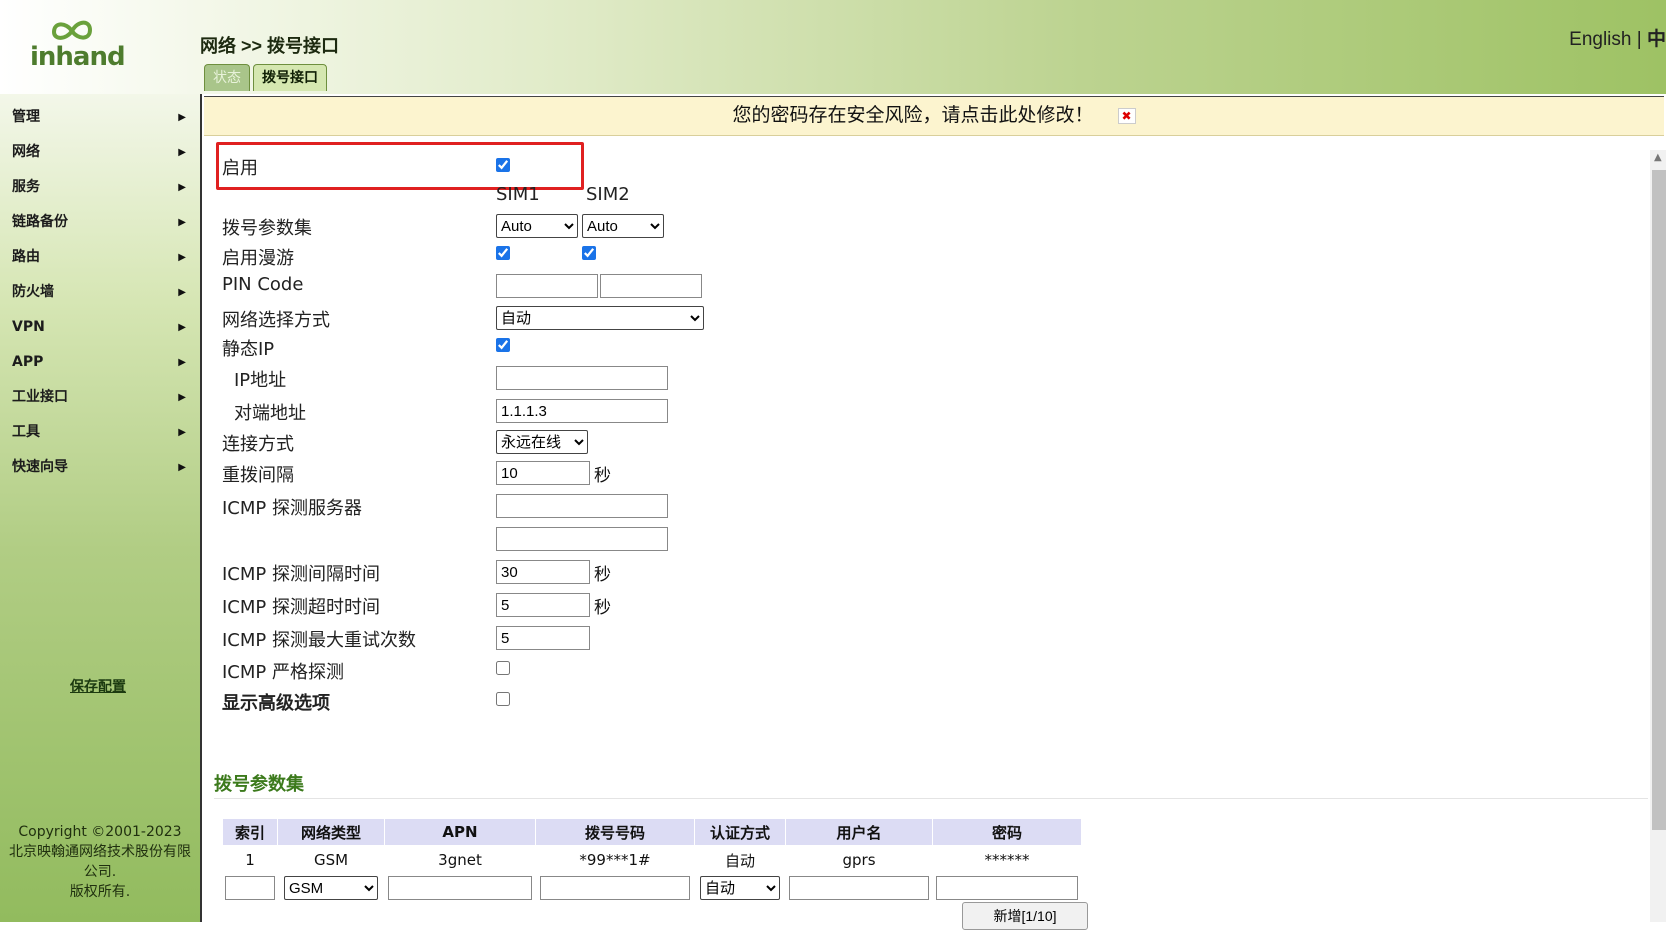 This screenshot has width=1666, height=930. I want to click on sidebar-item-industrial-interface: 工业接口 ▶, so click(100, 397).